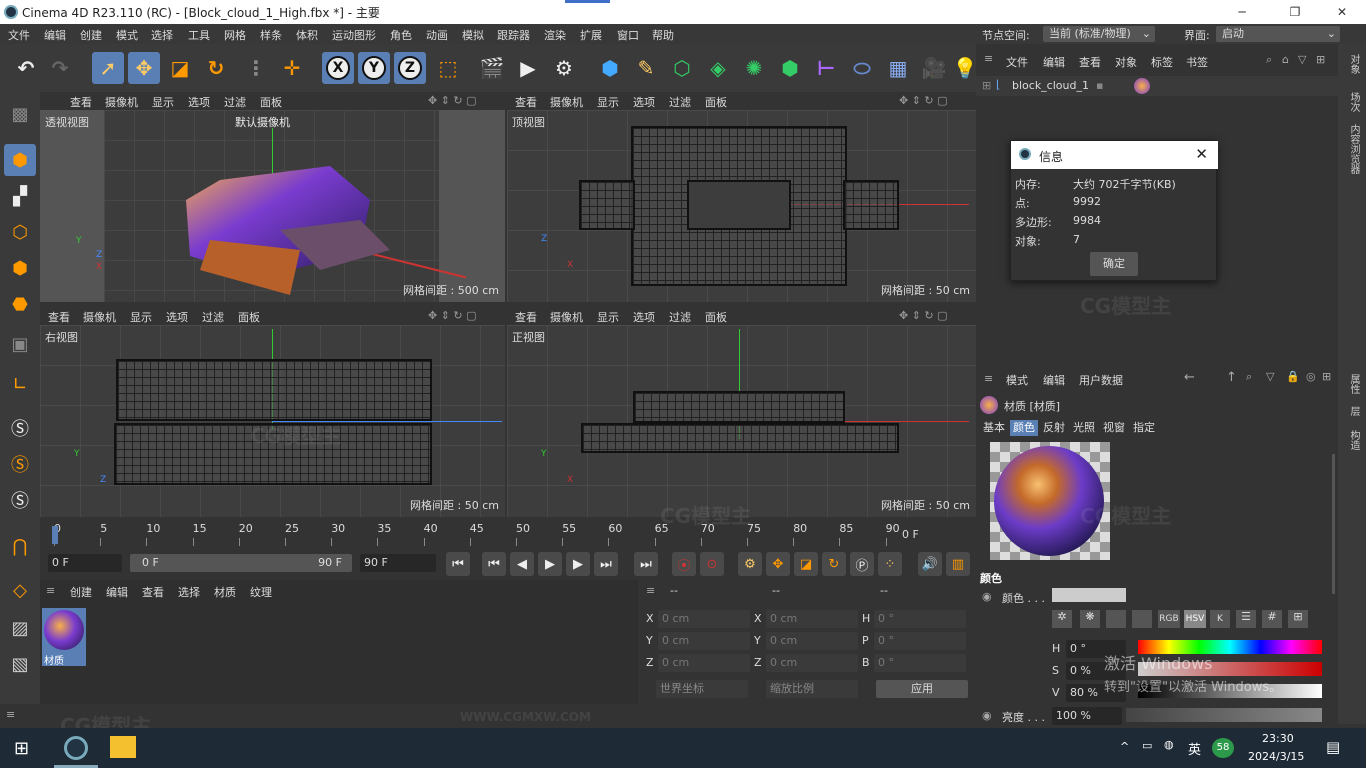 Image resolution: width=1366 pixels, height=768 pixels. Describe the element at coordinates (272, 206) in the screenshot. I see `viewport-canvas: 透视视图 默认摄像机 Y Z X 网格间距 : 500 cm` at that location.